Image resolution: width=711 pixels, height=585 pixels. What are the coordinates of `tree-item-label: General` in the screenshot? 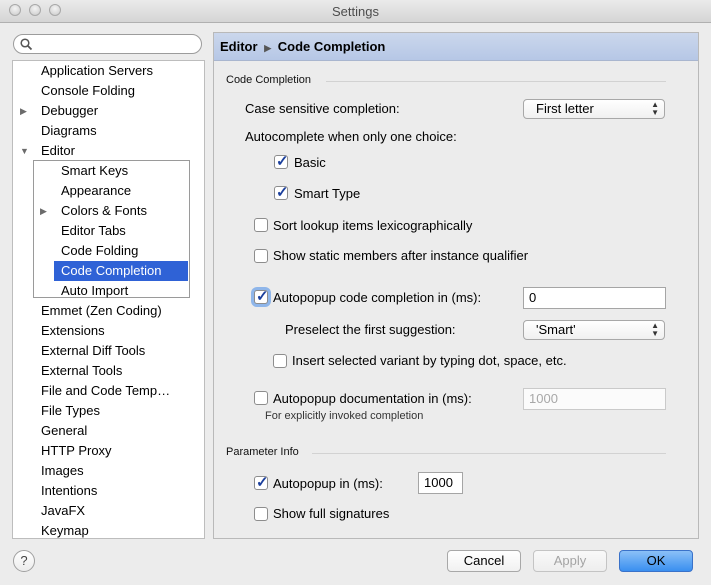 It's located at (64, 430).